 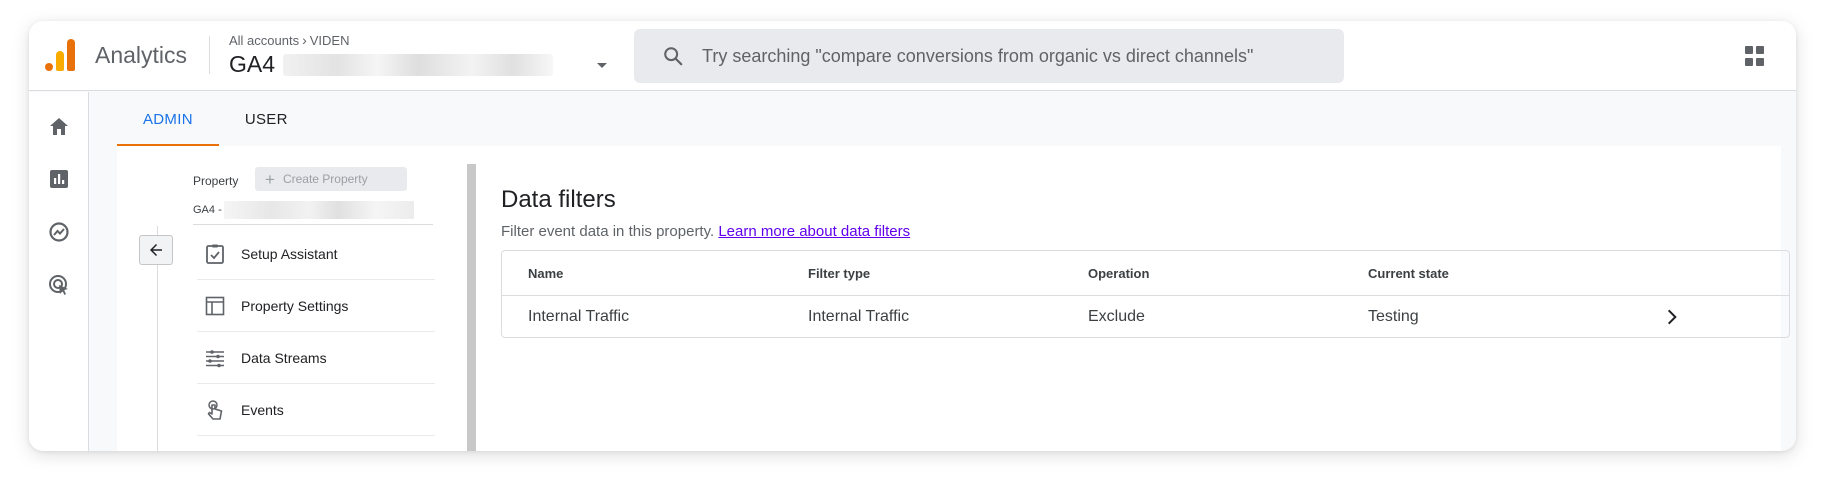 I want to click on learn-more-link: Learn more about data filters, so click(x=814, y=231).